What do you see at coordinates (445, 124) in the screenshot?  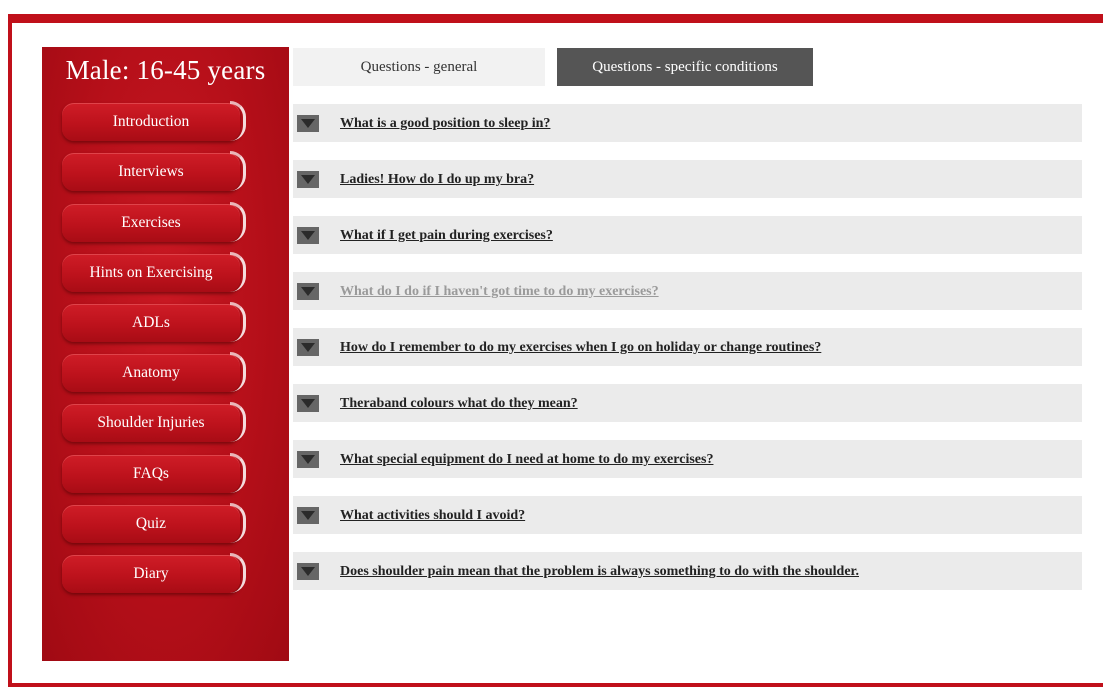 I see `faq-question-link: What is a good position to sleep in?` at bounding box center [445, 124].